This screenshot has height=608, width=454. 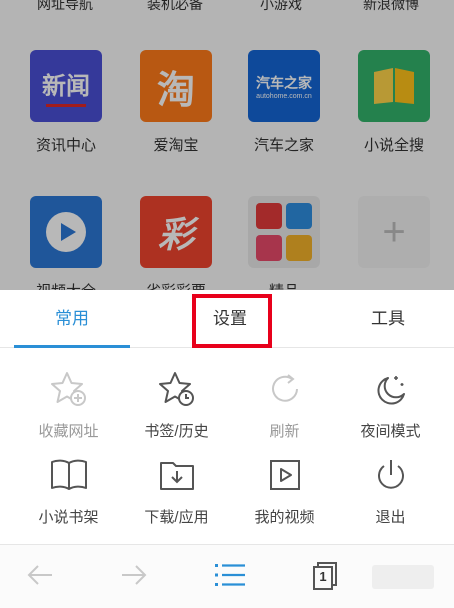 I want to click on bottom-toolbar: 1, so click(x=227, y=576).